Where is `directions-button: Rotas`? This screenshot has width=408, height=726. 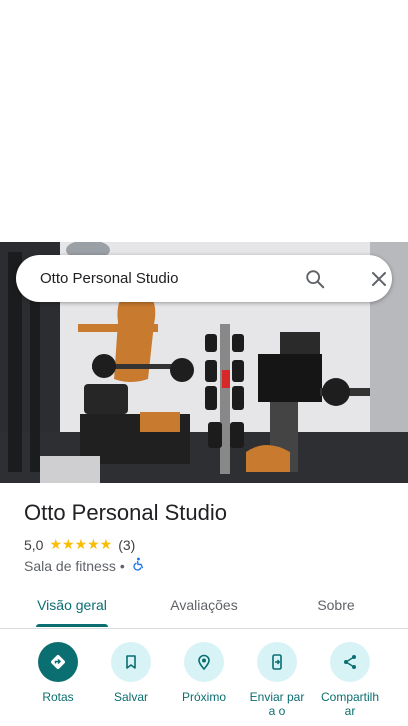
directions-button: Rotas is located at coordinates (58, 672).